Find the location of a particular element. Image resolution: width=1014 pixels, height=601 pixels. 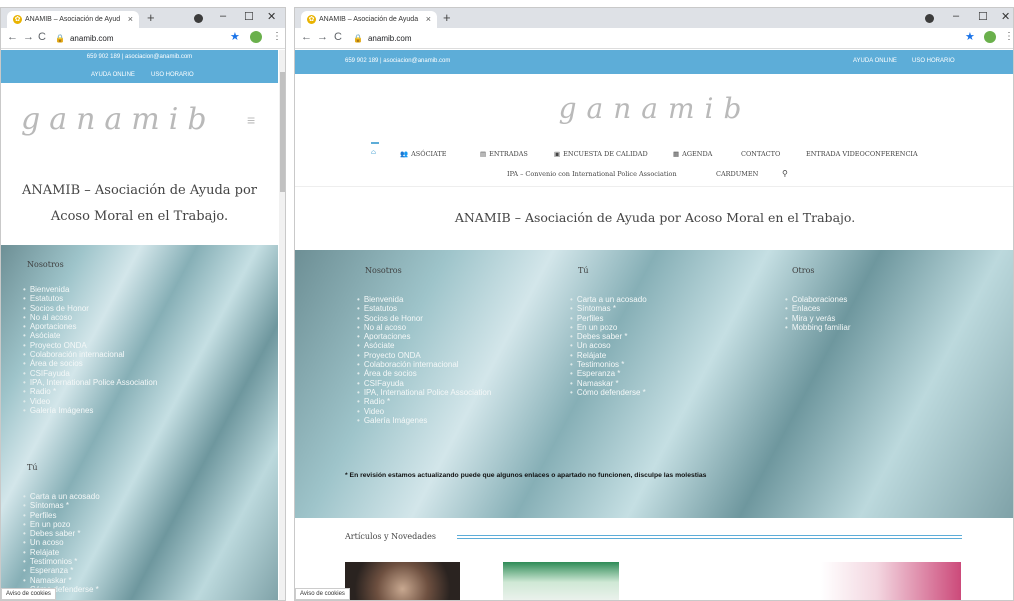

home-icon: ⌂ is located at coordinates (373, 152).